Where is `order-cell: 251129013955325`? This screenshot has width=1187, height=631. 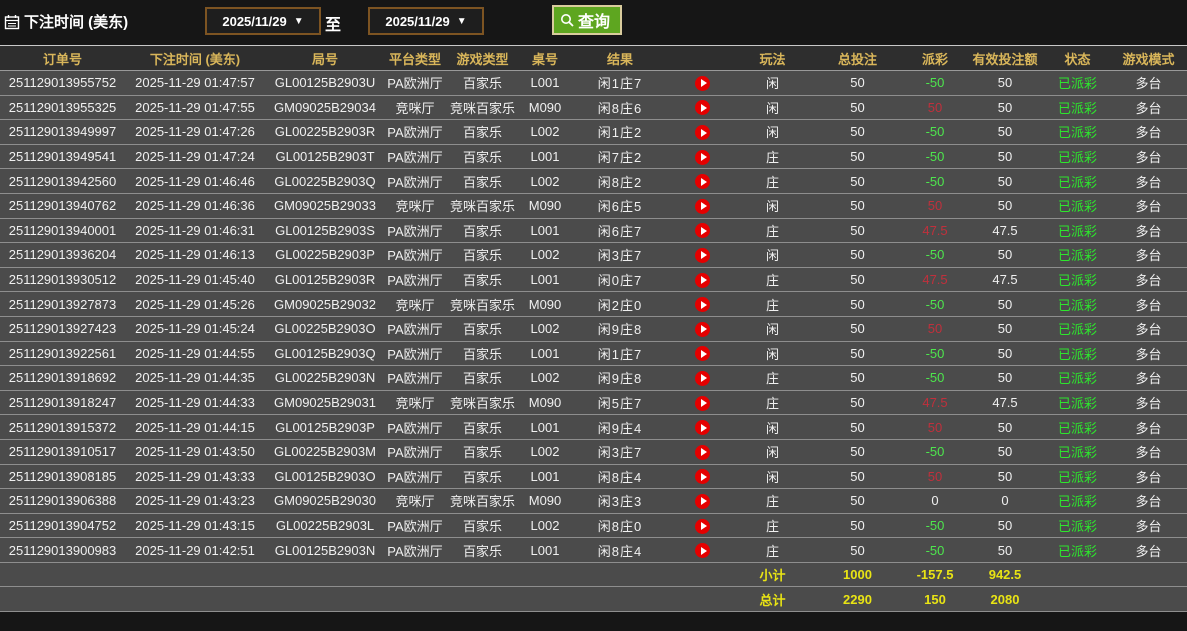
order-cell: 251129013955325 is located at coordinates (62, 108).